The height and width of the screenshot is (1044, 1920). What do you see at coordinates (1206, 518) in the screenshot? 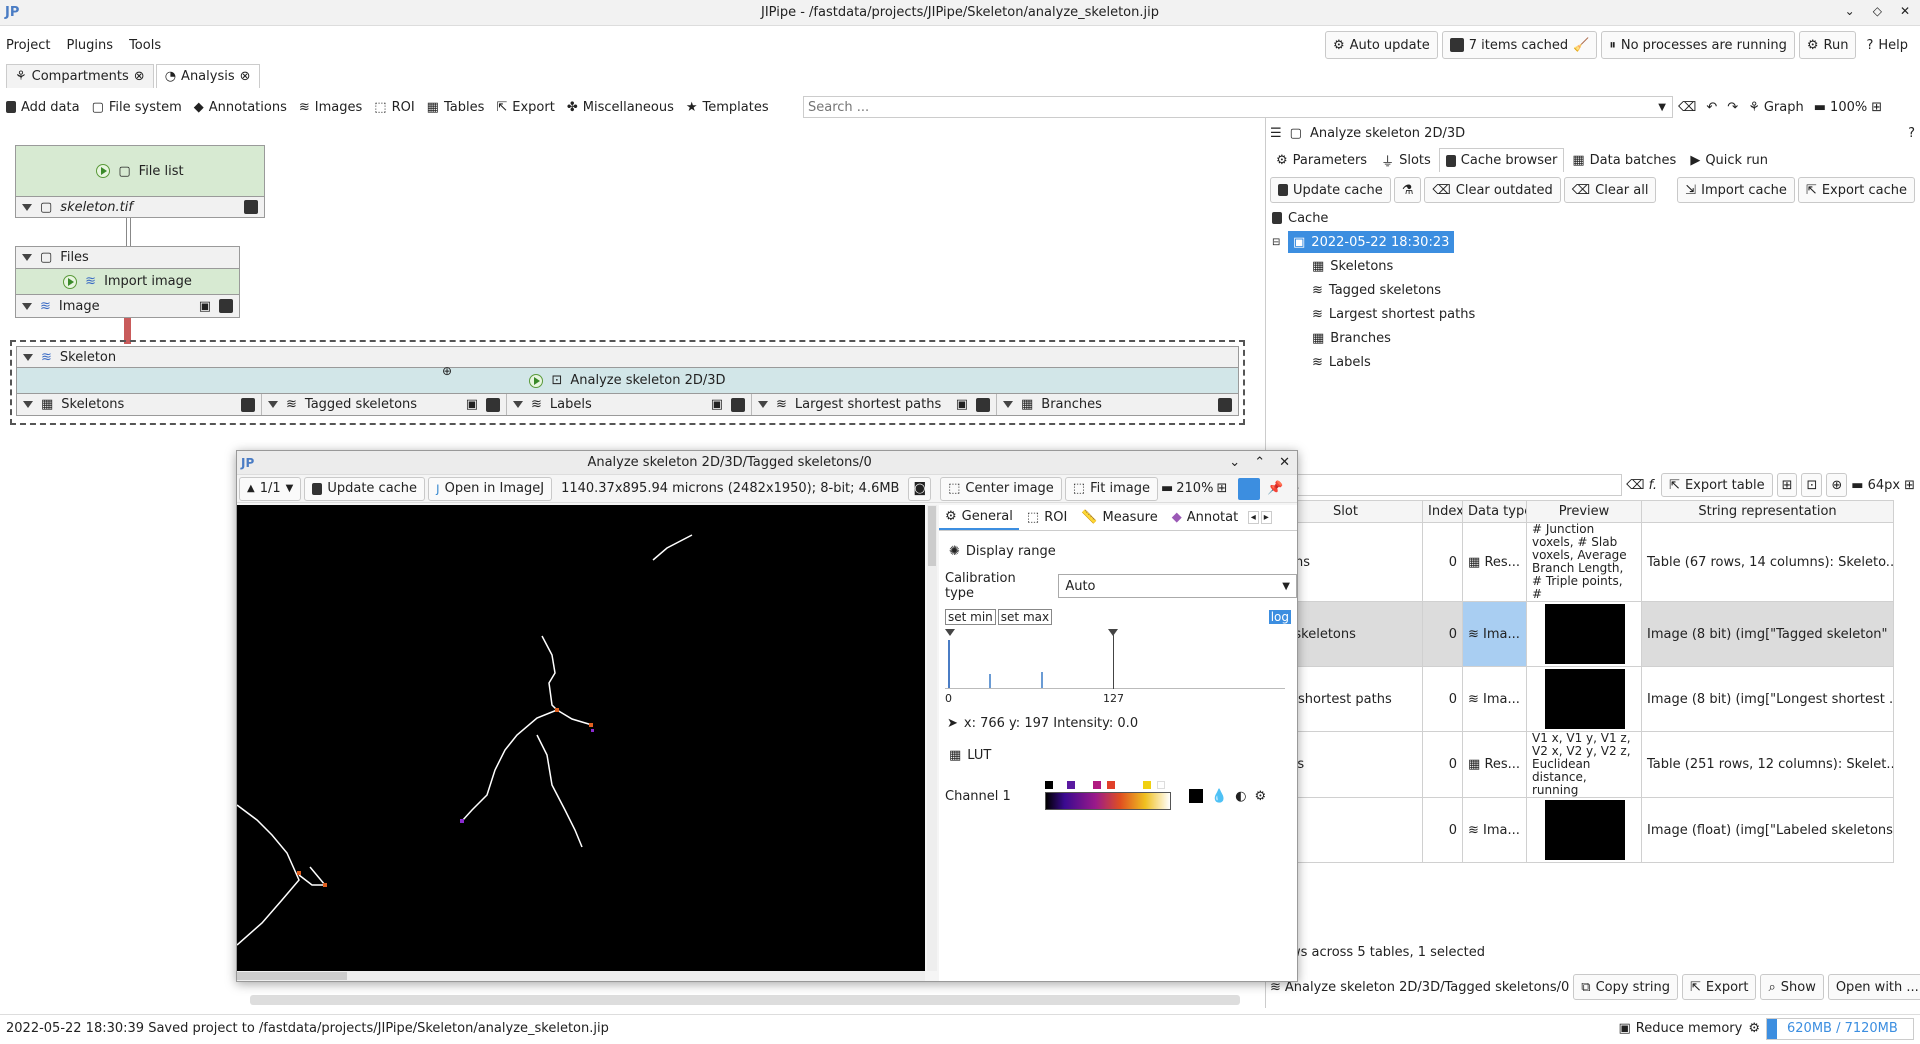
I see `tab-annotations: ◆ Annotat` at bounding box center [1206, 518].